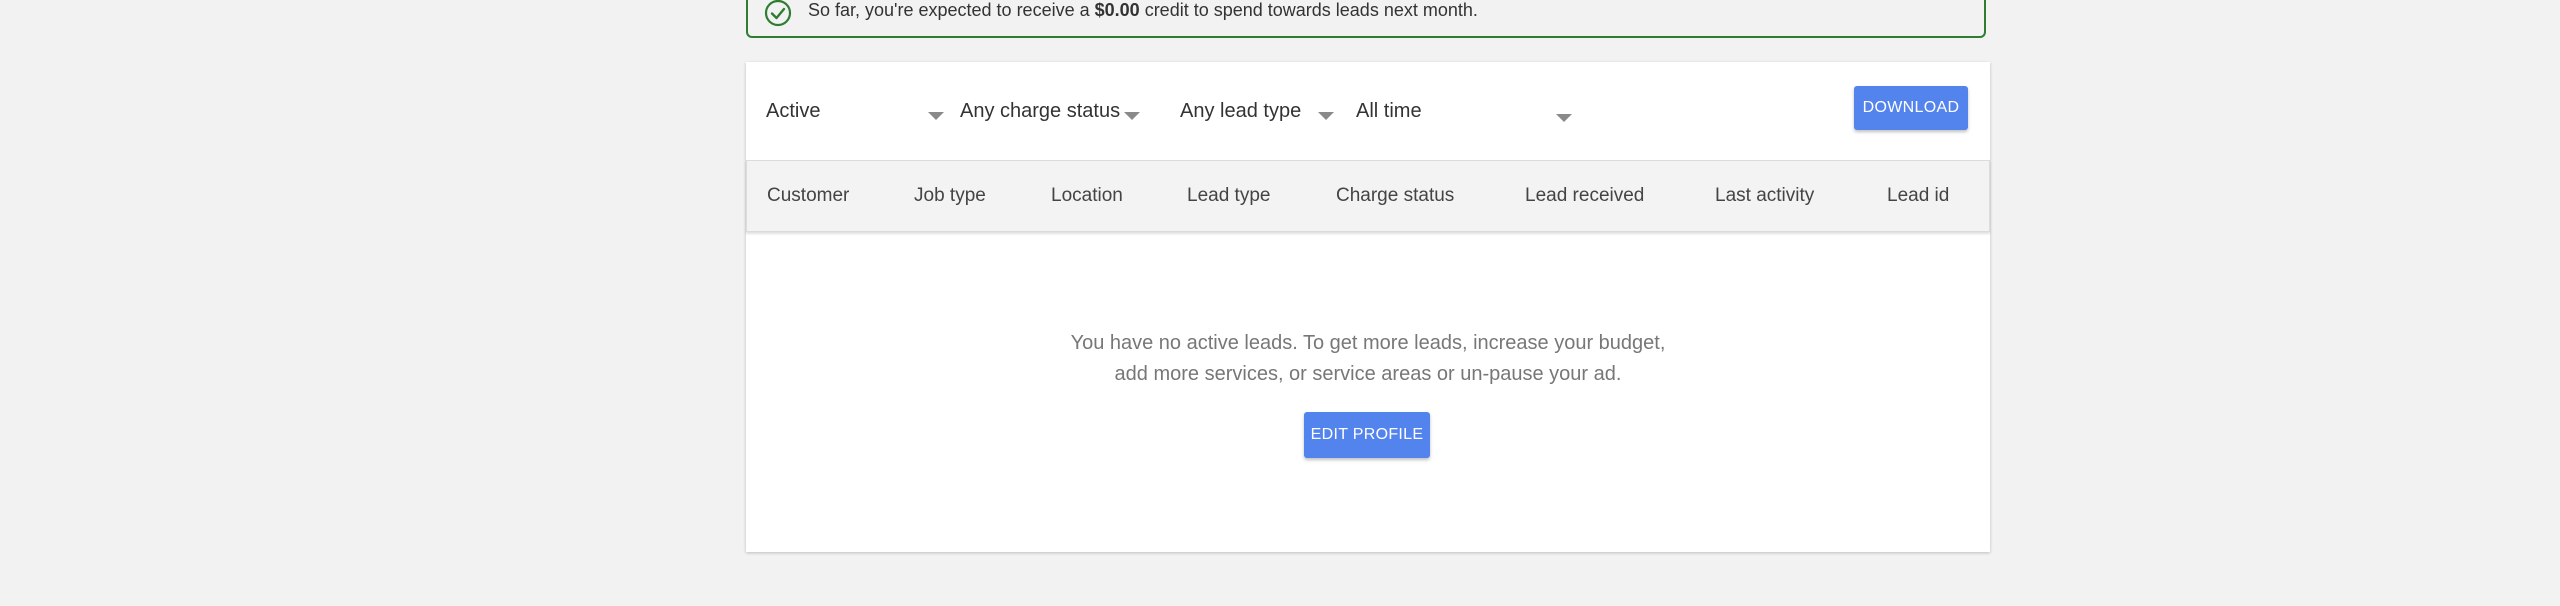 This screenshot has width=2560, height=606. What do you see at coordinates (1117, 10) in the screenshot?
I see `notice-amount: $0.00` at bounding box center [1117, 10].